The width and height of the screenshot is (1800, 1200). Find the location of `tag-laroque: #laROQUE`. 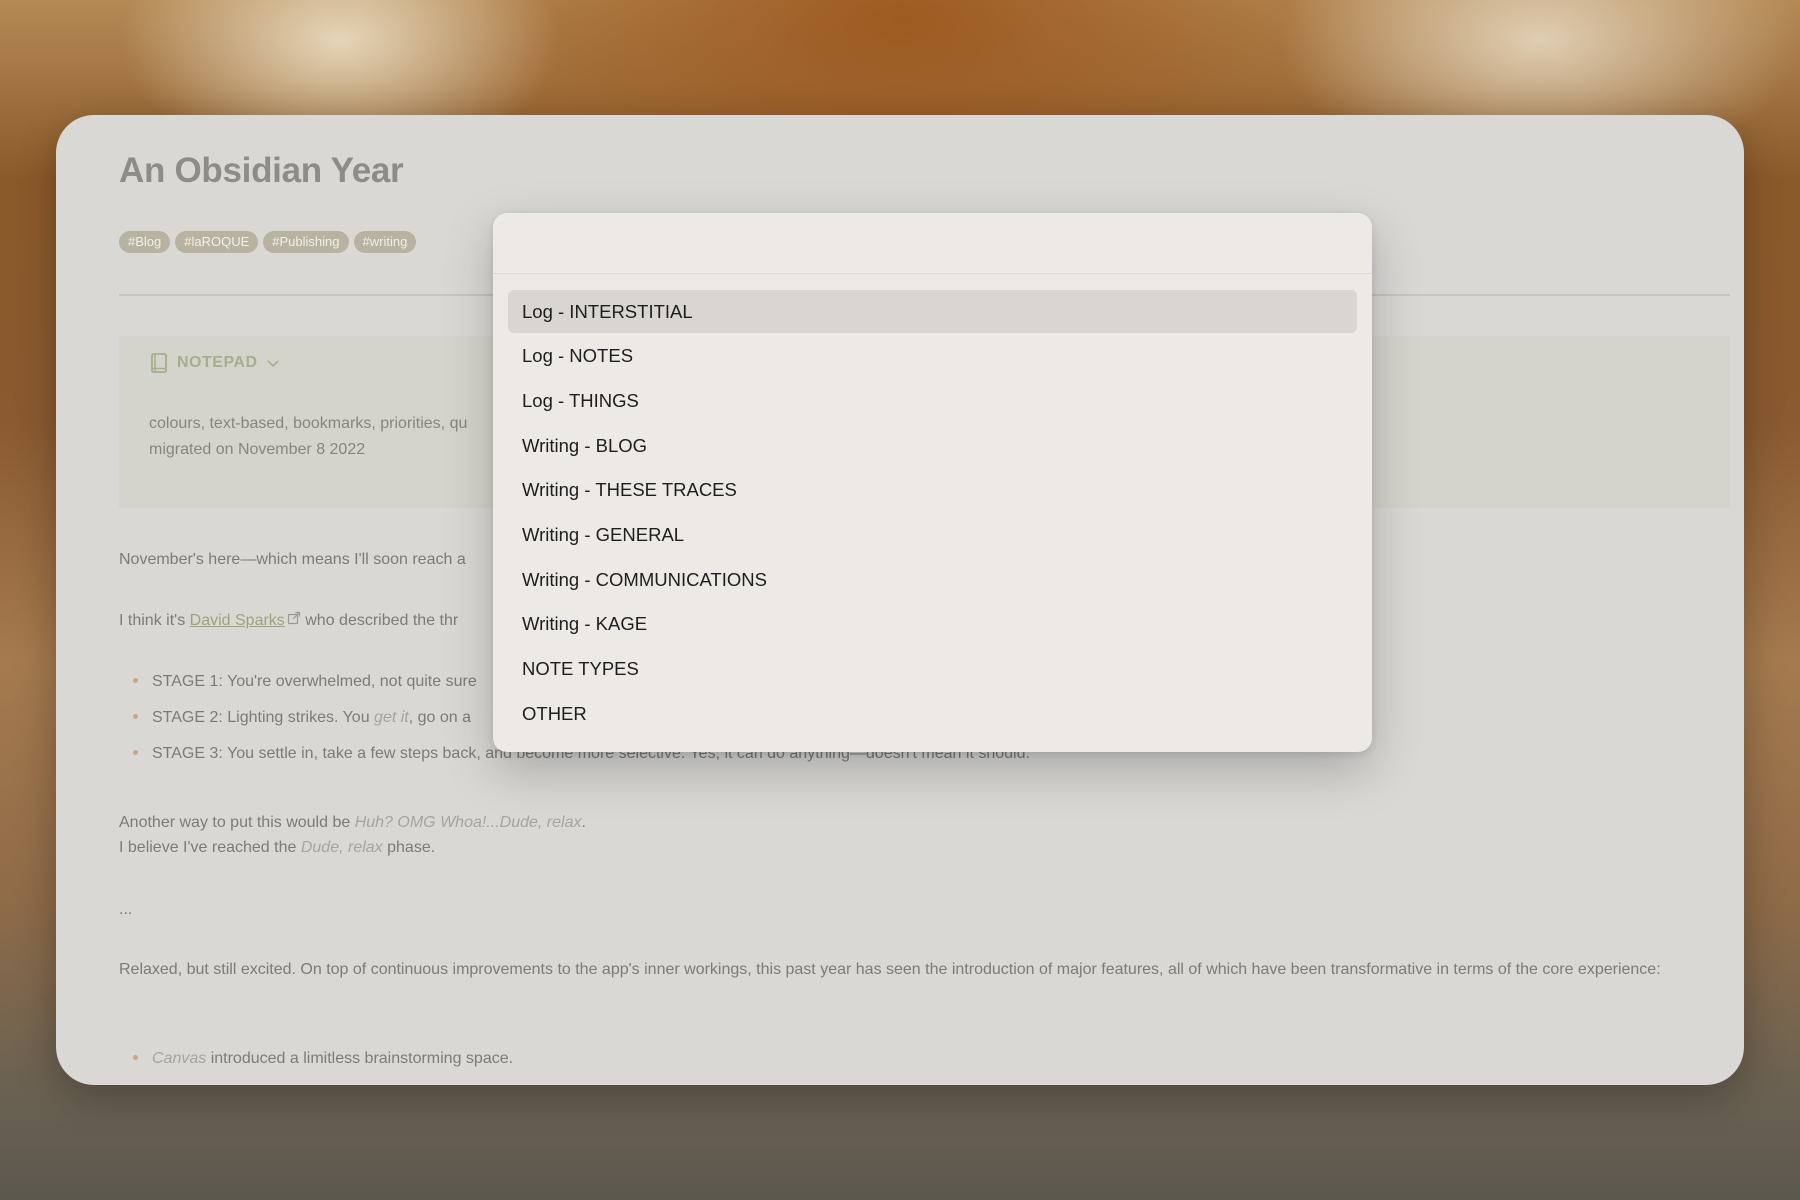

tag-laroque: #laROQUE is located at coordinates (217, 242).